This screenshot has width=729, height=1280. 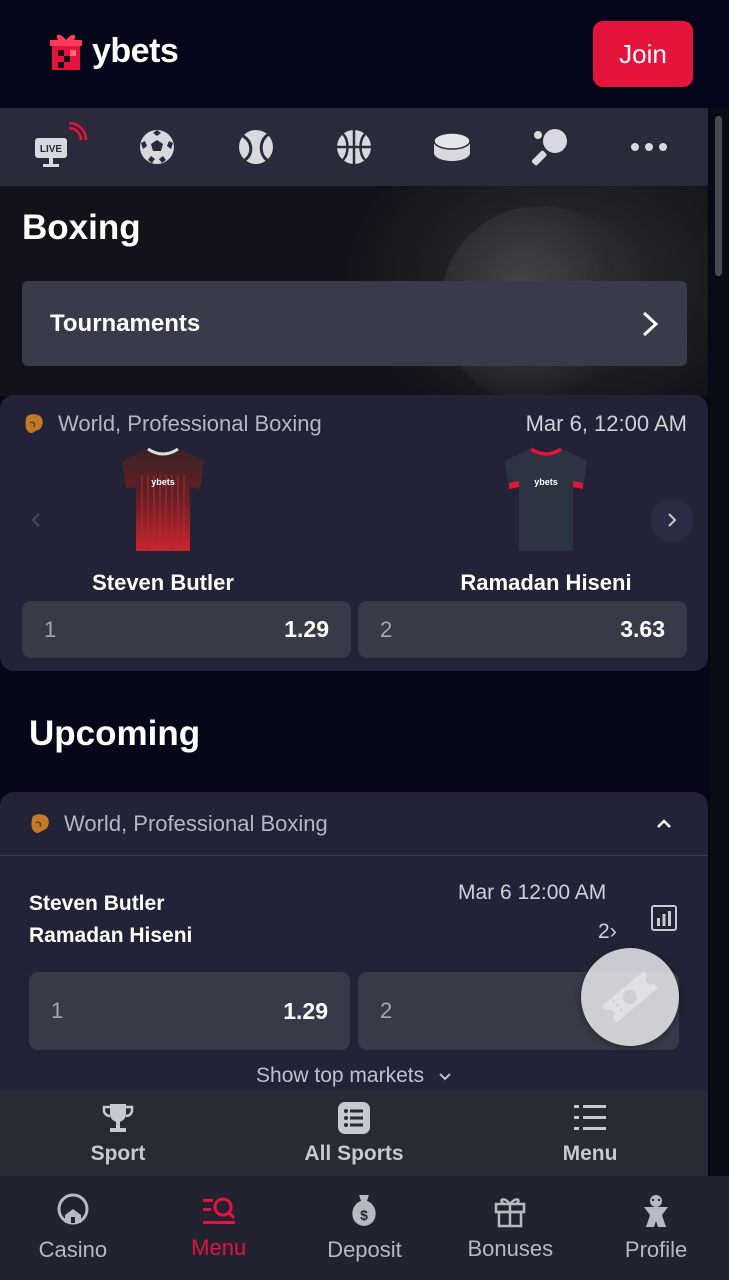 I want to click on sport-more, so click(x=649, y=147).